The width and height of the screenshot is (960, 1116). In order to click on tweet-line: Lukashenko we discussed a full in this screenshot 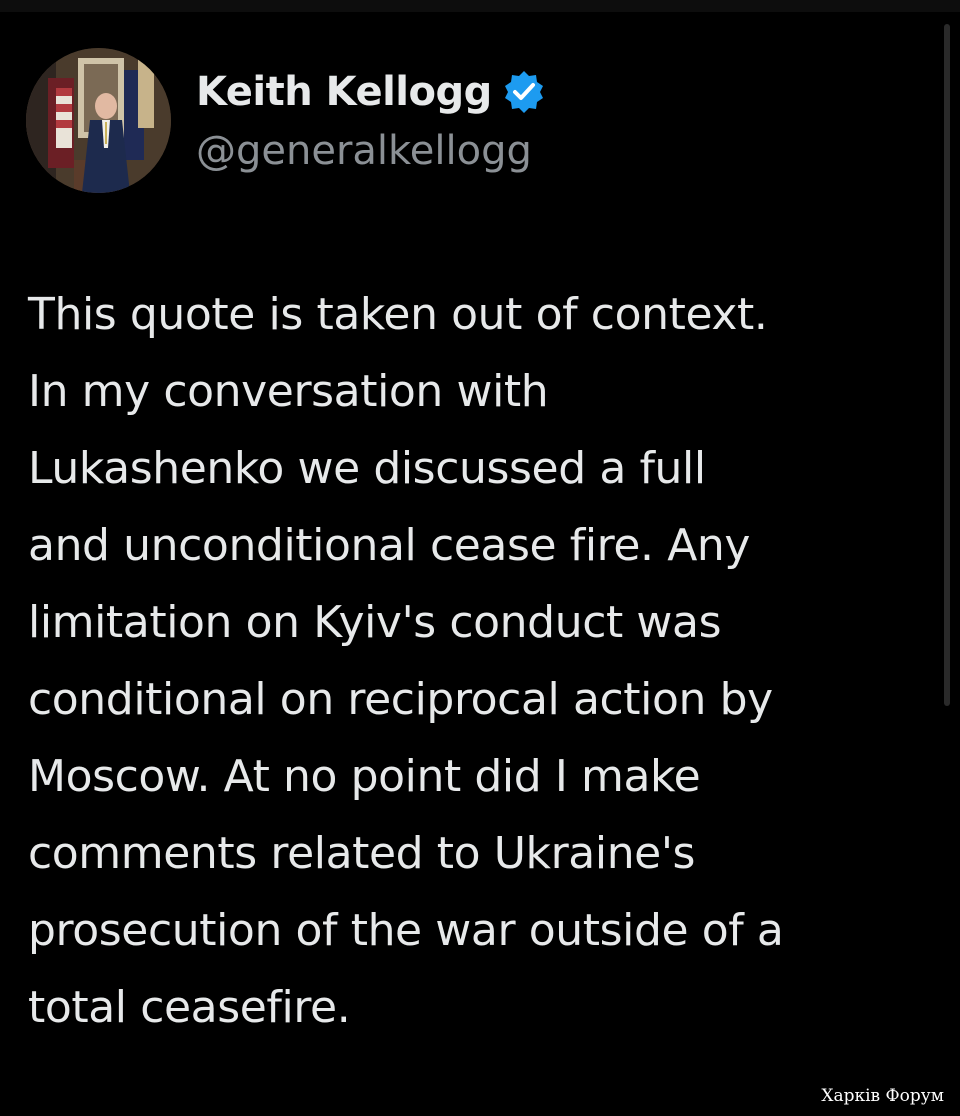, I will do `click(367, 468)`.